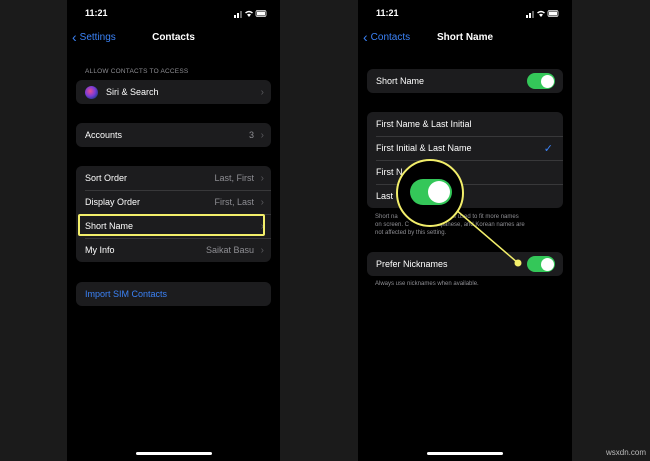 This screenshot has width=650, height=461. Describe the element at coordinates (625, 452) in the screenshot. I see `watermark: wsxdn.com` at that location.